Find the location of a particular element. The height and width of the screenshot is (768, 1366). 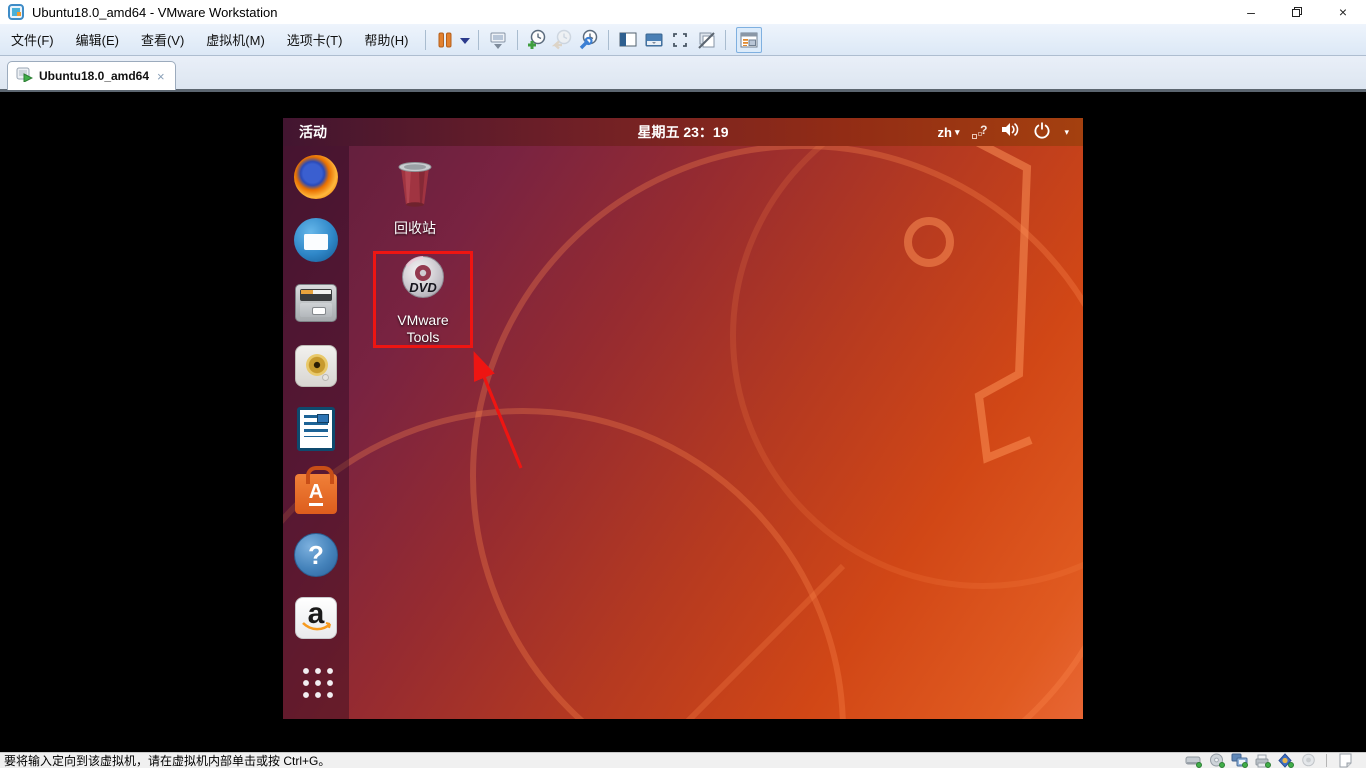

dock-item-rhythmbox is located at coordinates (316, 366).